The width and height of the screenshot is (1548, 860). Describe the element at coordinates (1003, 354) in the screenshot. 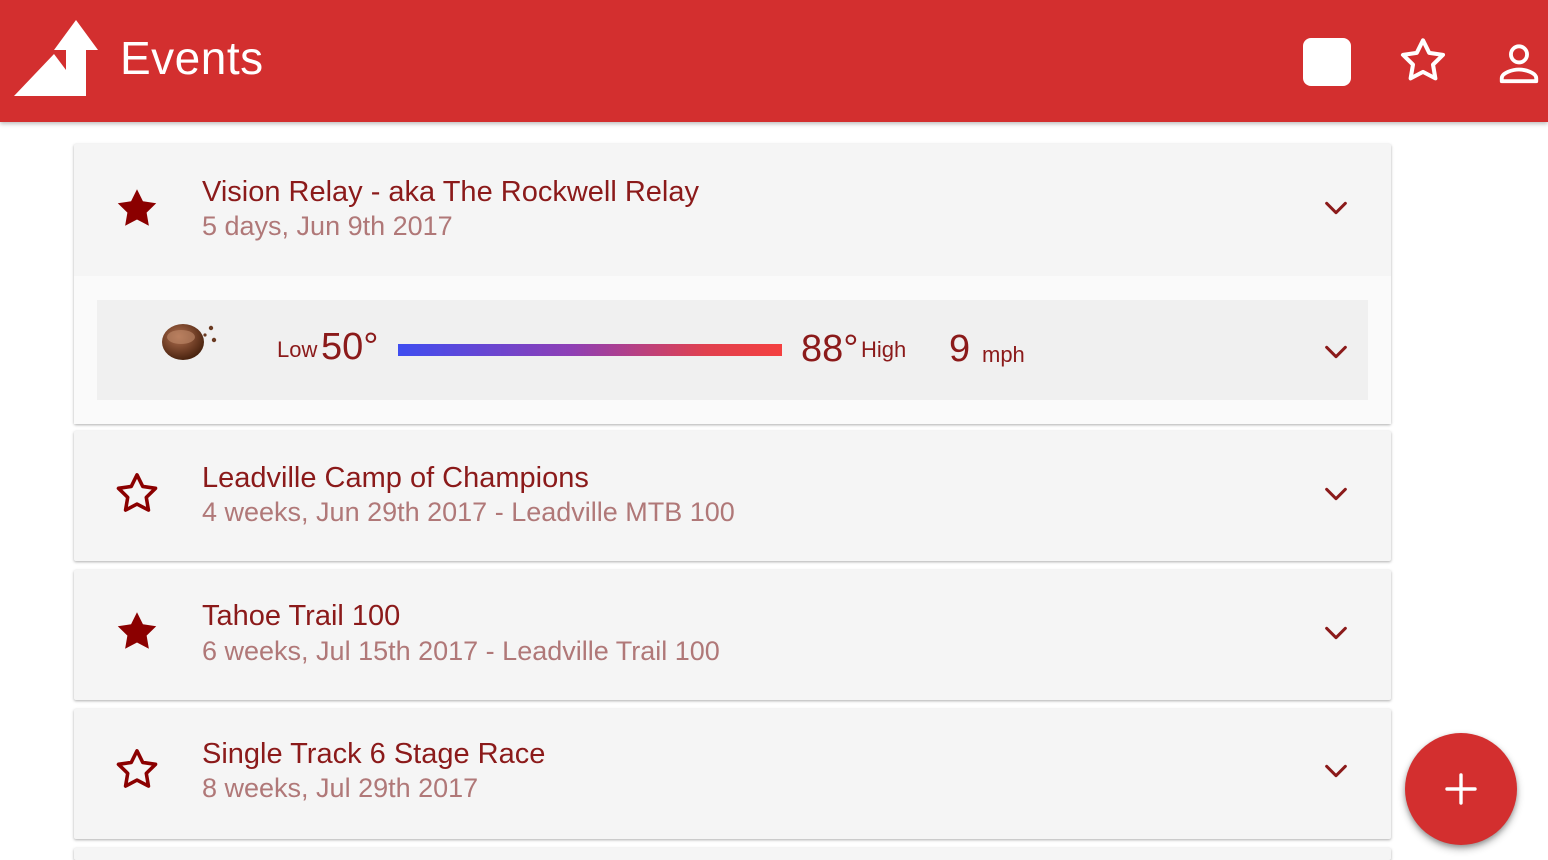

I see `wind-speed-unit: mph` at that location.